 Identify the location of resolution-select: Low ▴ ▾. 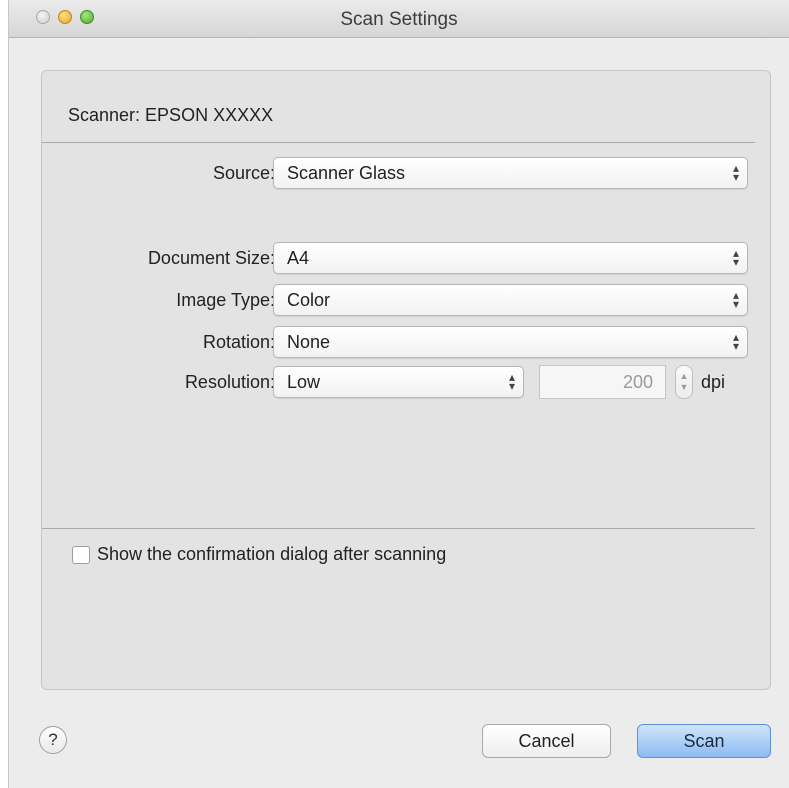
(398, 382).